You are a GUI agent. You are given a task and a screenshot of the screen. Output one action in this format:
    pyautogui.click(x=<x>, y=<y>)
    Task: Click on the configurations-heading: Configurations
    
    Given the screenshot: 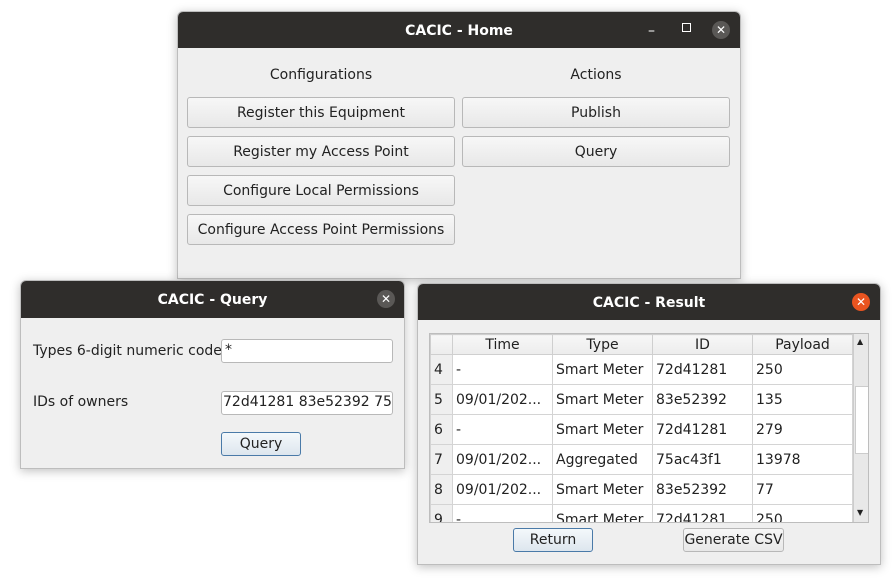 What is the action you would take?
    pyautogui.click(x=321, y=75)
    